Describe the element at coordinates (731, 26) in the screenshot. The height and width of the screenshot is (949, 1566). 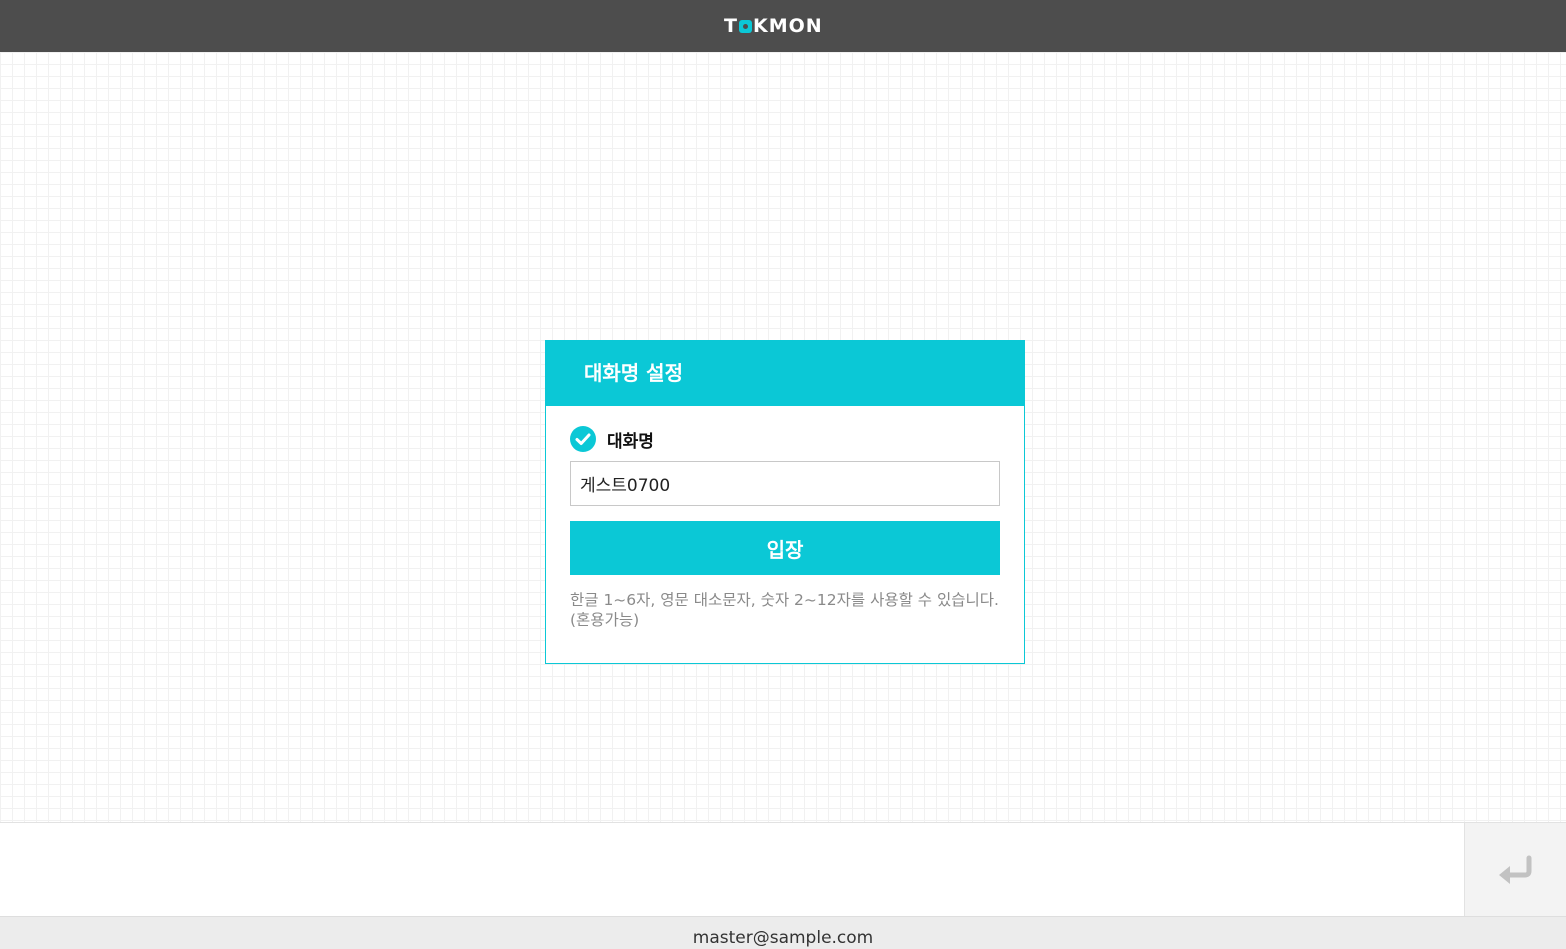
I see `logo-text-start: T` at that location.